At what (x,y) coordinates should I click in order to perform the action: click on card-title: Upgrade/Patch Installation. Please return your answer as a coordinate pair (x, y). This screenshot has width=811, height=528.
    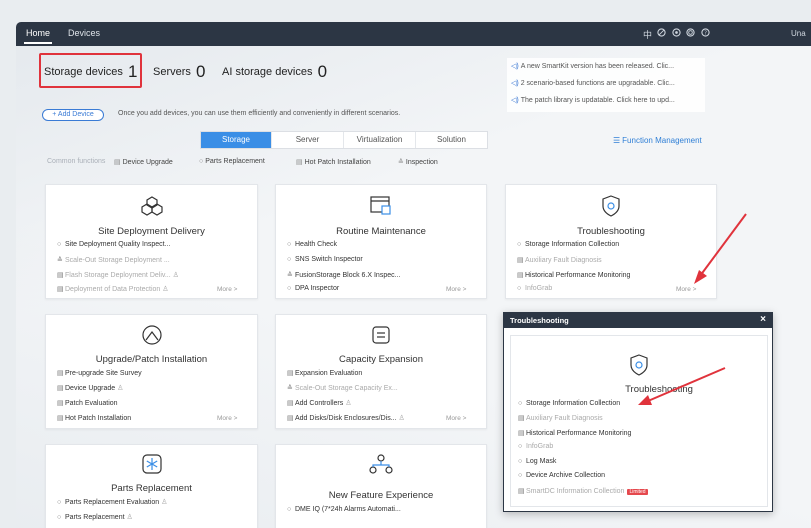
    Looking at the image, I should click on (151, 359).